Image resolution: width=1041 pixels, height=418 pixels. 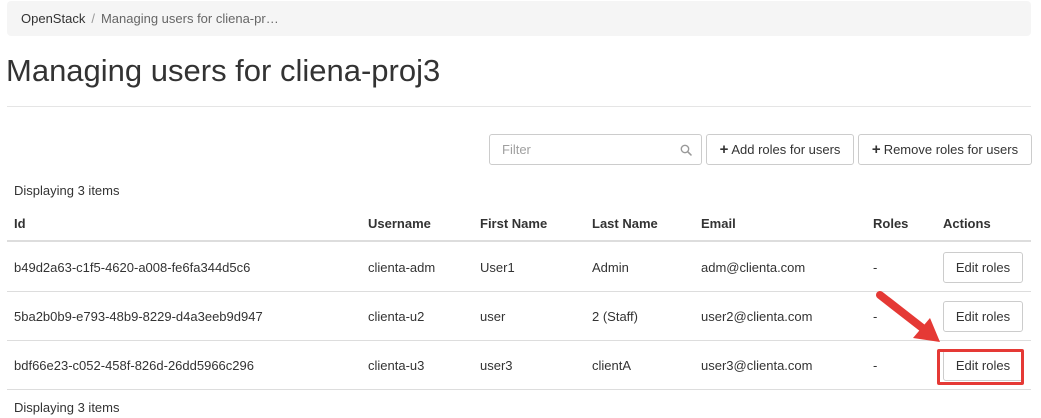 I want to click on table-header-divider, so click(x=519, y=241).